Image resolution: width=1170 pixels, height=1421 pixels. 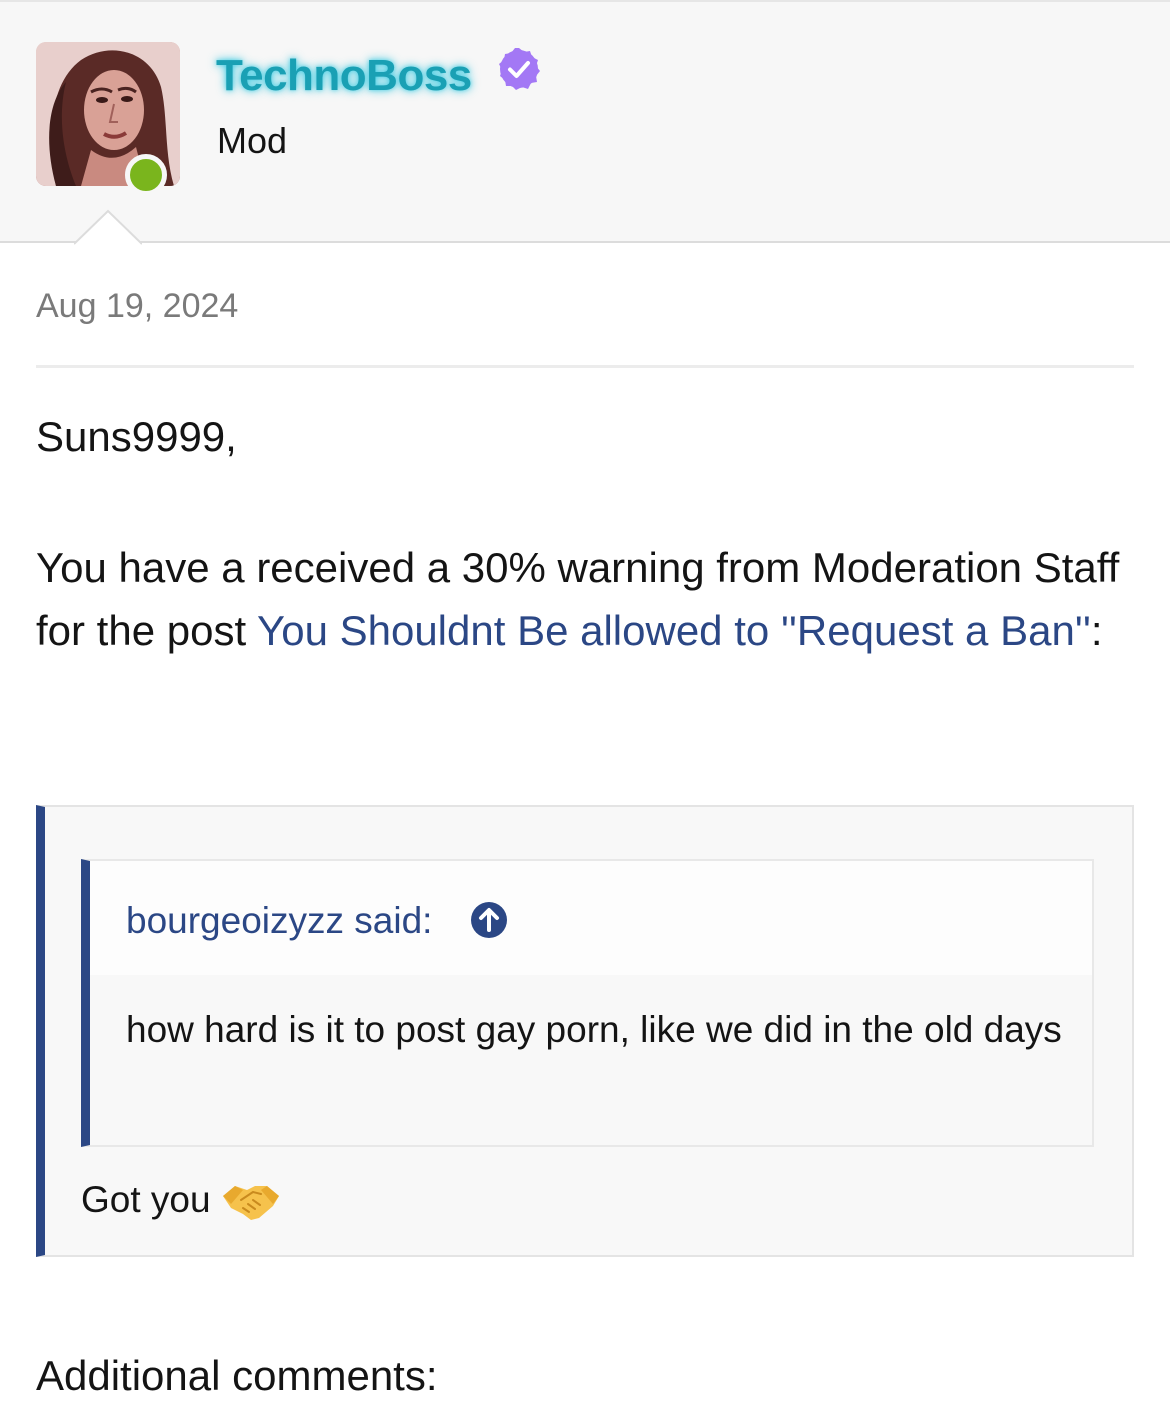 I want to click on quote-reply: Got you, so click(x=181, y=1200).